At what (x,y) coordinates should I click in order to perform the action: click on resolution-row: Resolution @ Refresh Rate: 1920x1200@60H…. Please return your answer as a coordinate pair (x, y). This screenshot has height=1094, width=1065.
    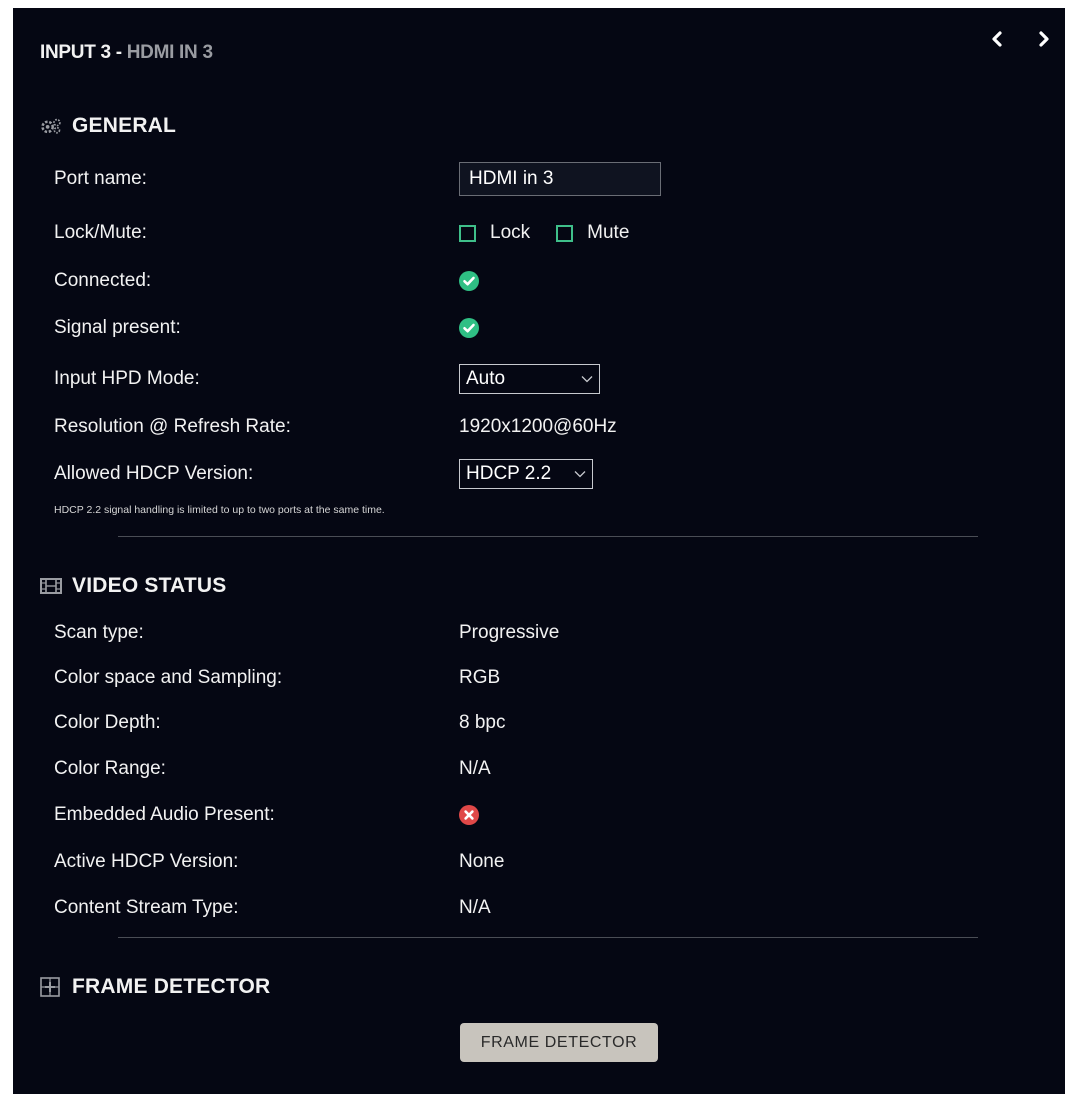
    Looking at the image, I should click on (559, 427).